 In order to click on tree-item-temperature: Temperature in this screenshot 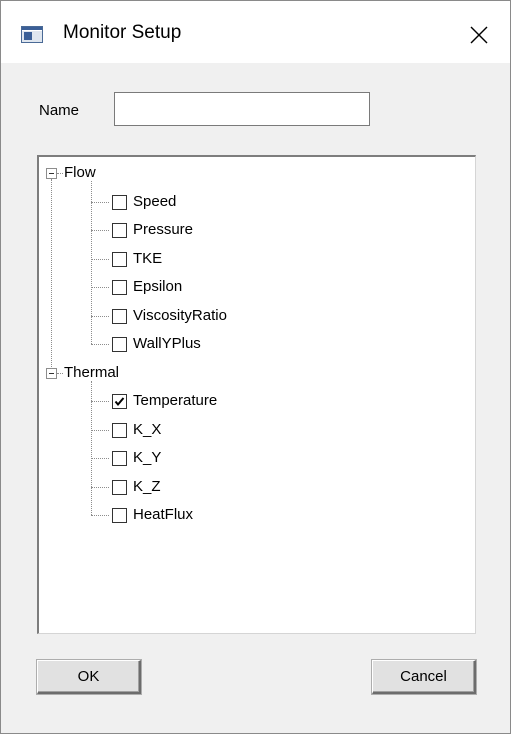, I will do `click(175, 401)`.